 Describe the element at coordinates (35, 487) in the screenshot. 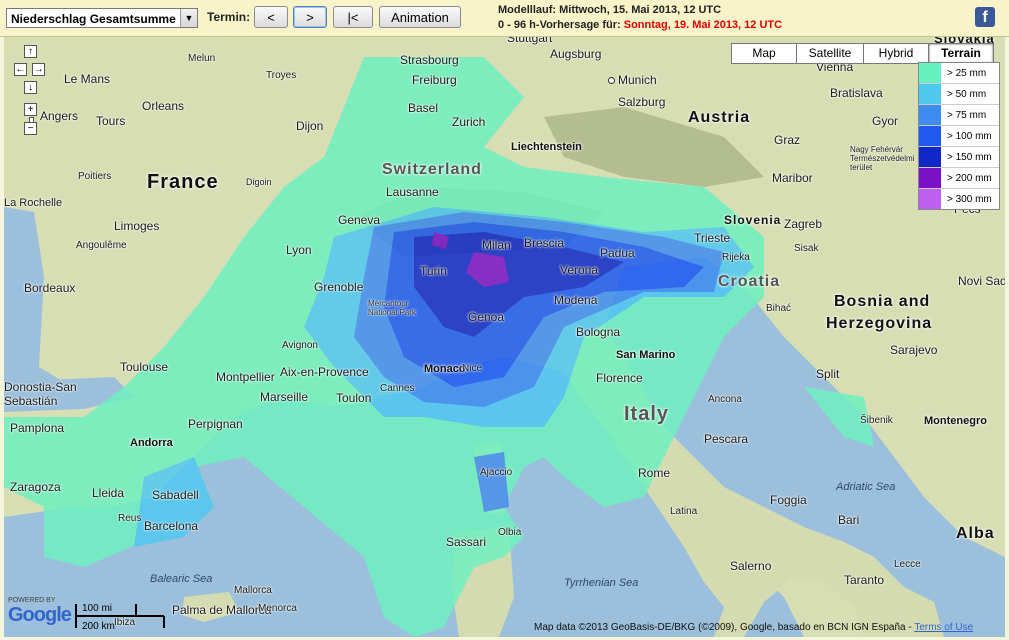

I see `city-label: Zaragoza` at that location.